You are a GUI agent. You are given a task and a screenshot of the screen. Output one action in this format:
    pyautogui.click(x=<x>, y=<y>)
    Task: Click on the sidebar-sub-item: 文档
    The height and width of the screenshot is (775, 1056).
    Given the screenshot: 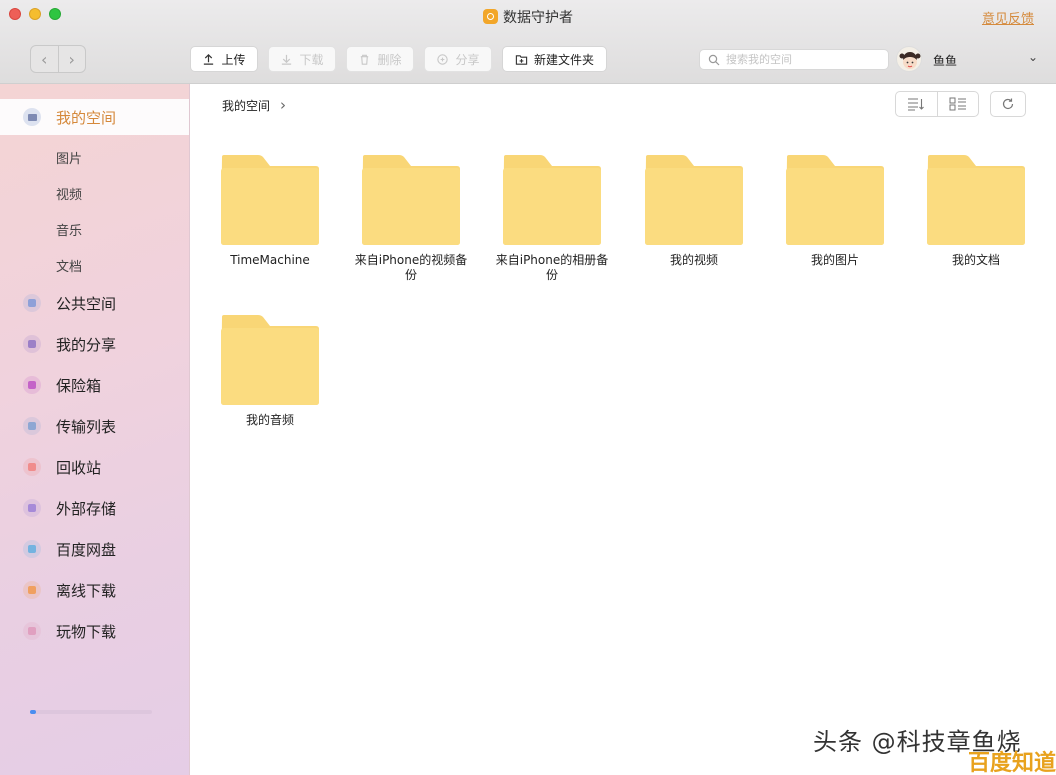 What is the action you would take?
    pyautogui.click(x=69, y=265)
    